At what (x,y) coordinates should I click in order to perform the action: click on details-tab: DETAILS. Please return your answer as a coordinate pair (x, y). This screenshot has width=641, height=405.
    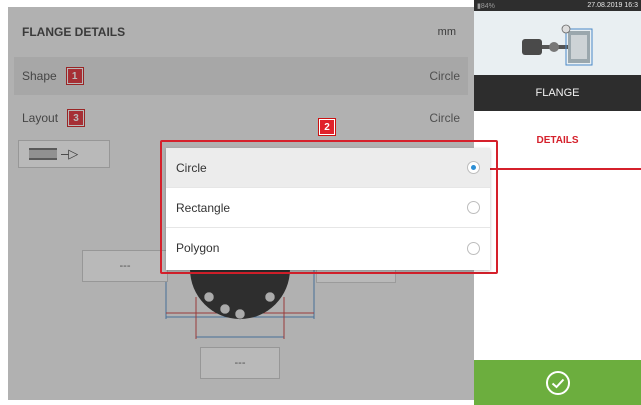
    Looking at the image, I should click on (557, 140).